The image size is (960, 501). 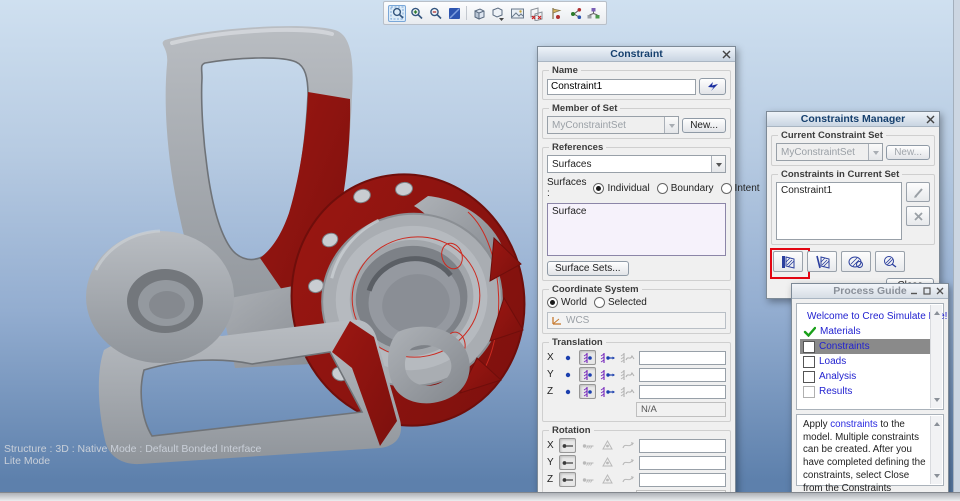 What do you see at coordinates (682, 357) in the screenshot?
I see `translation-x-value-input` at bounding box center [682, 357].